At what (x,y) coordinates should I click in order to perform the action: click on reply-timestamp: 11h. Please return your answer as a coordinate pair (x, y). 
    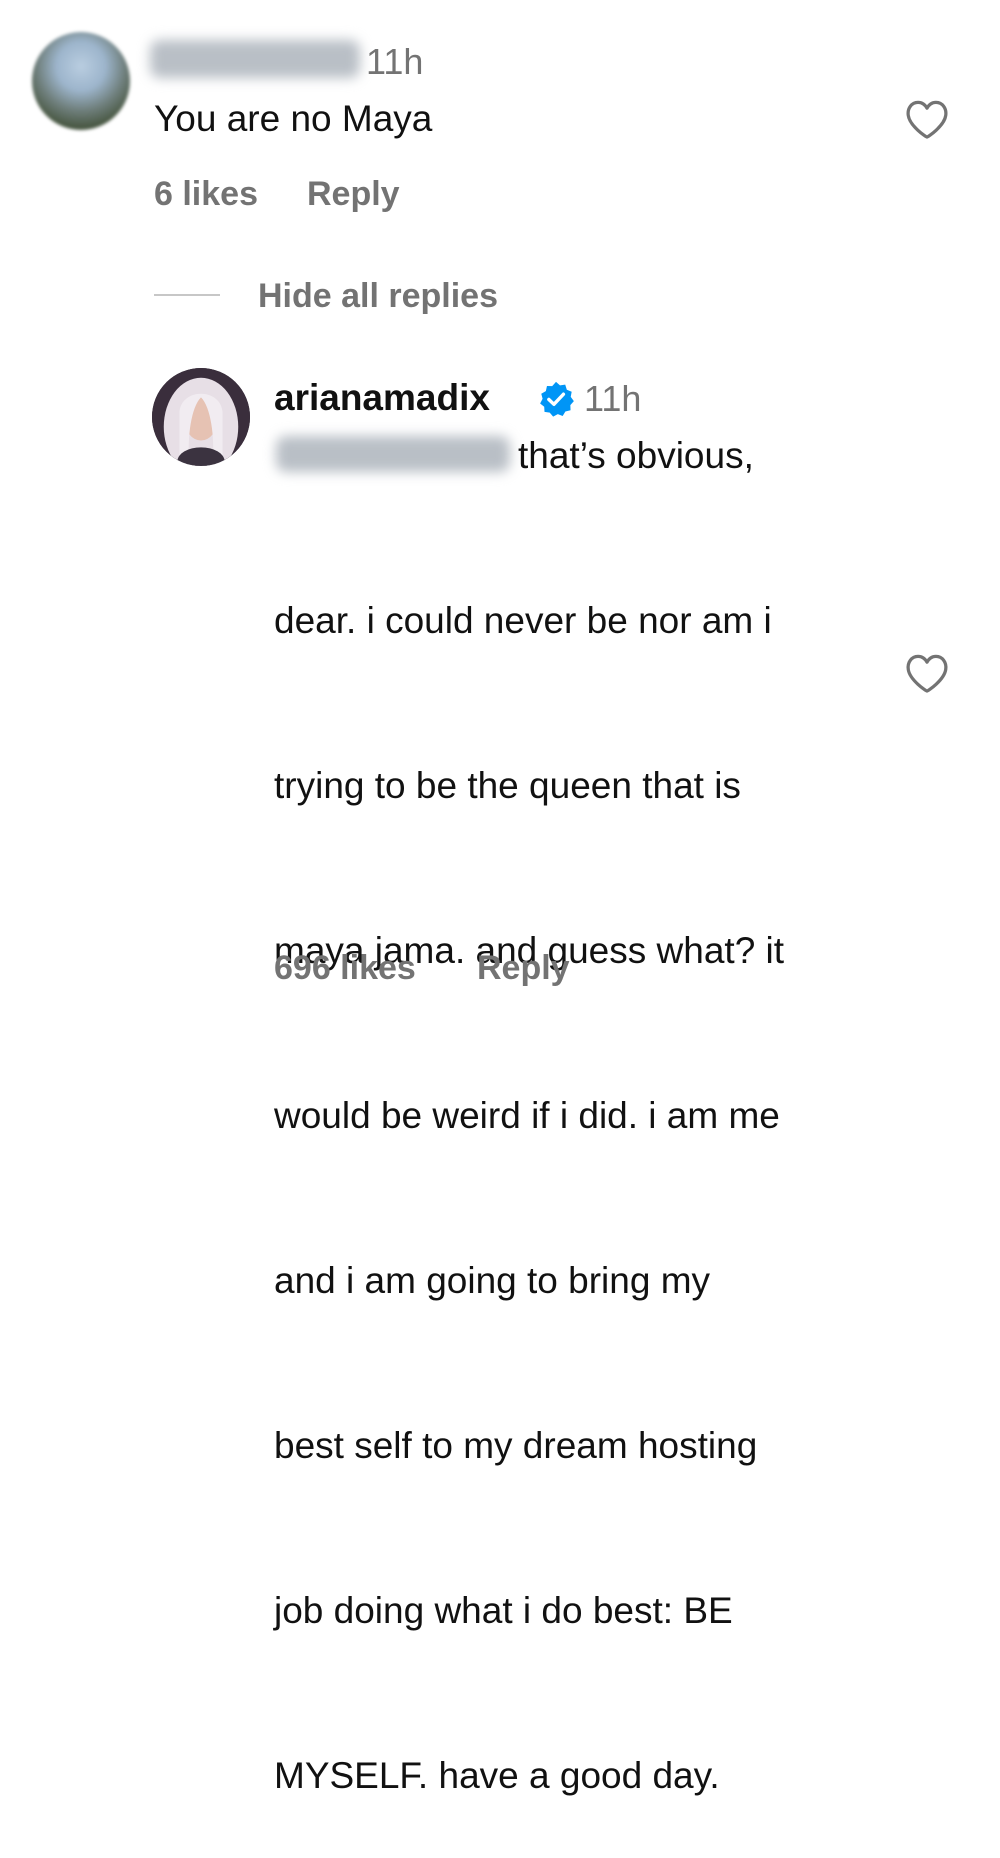
    Looking at the image, I should click on (613, 398).